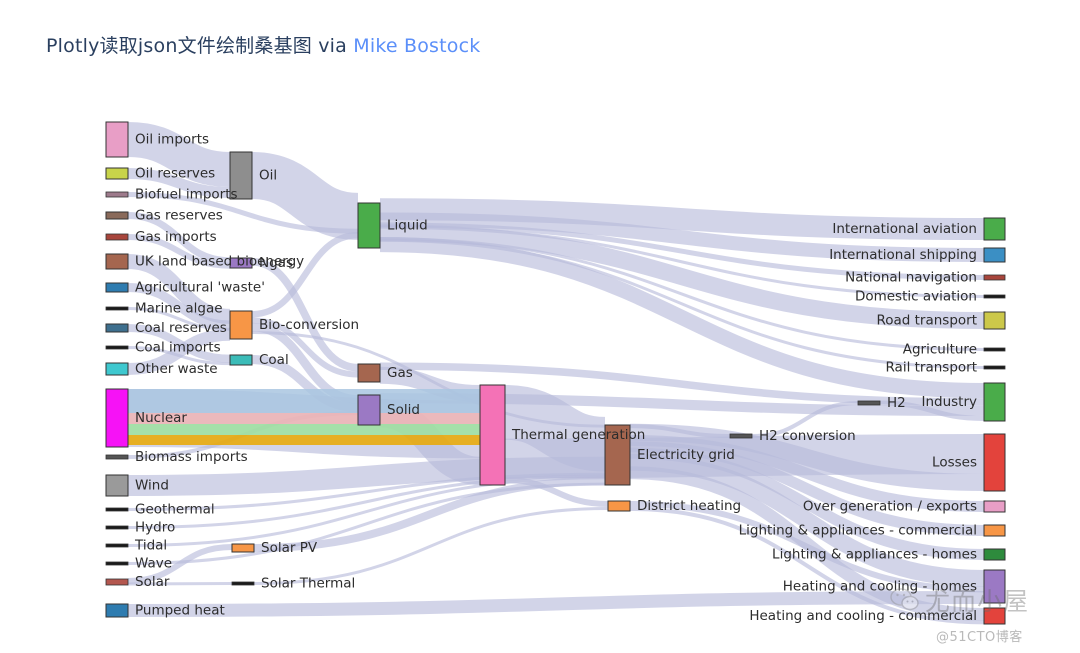  I want to click on sankey-node-label: Coal, so click(274, 360).